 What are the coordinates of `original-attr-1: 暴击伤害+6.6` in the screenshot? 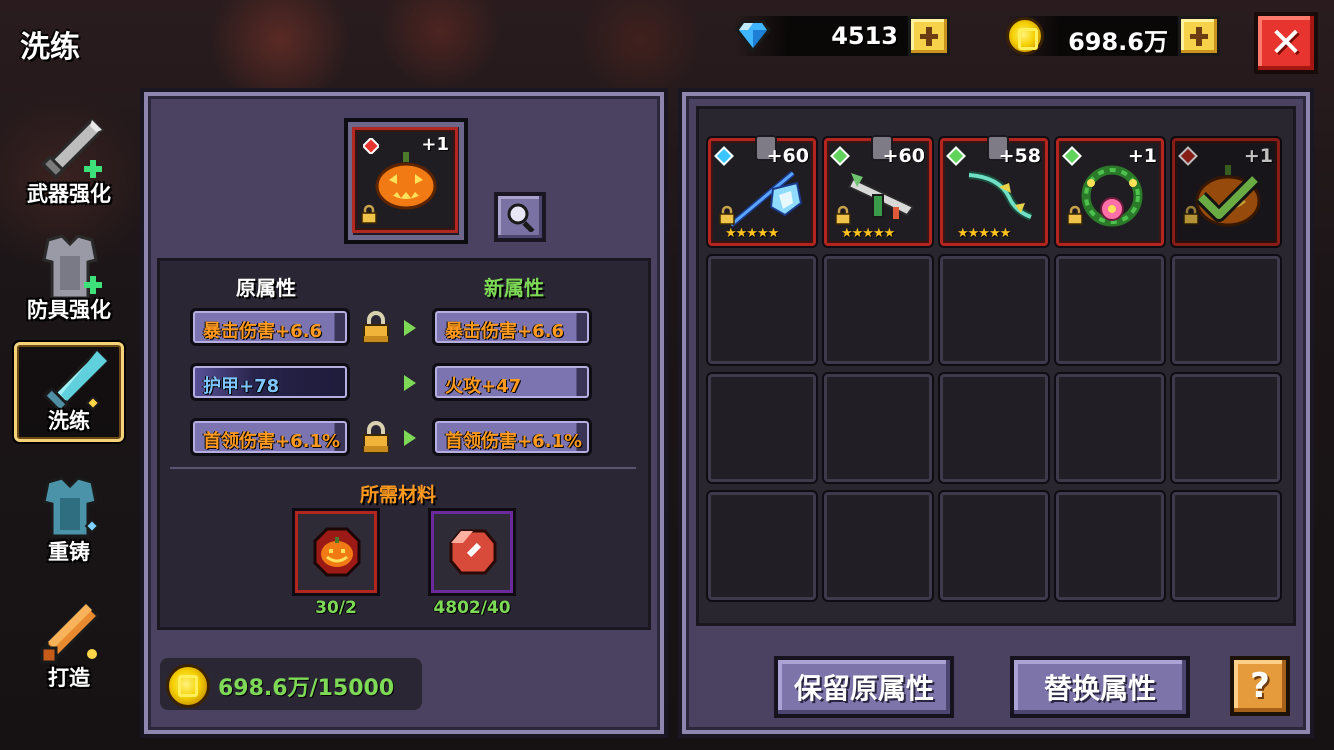 It's located at (270, 327).